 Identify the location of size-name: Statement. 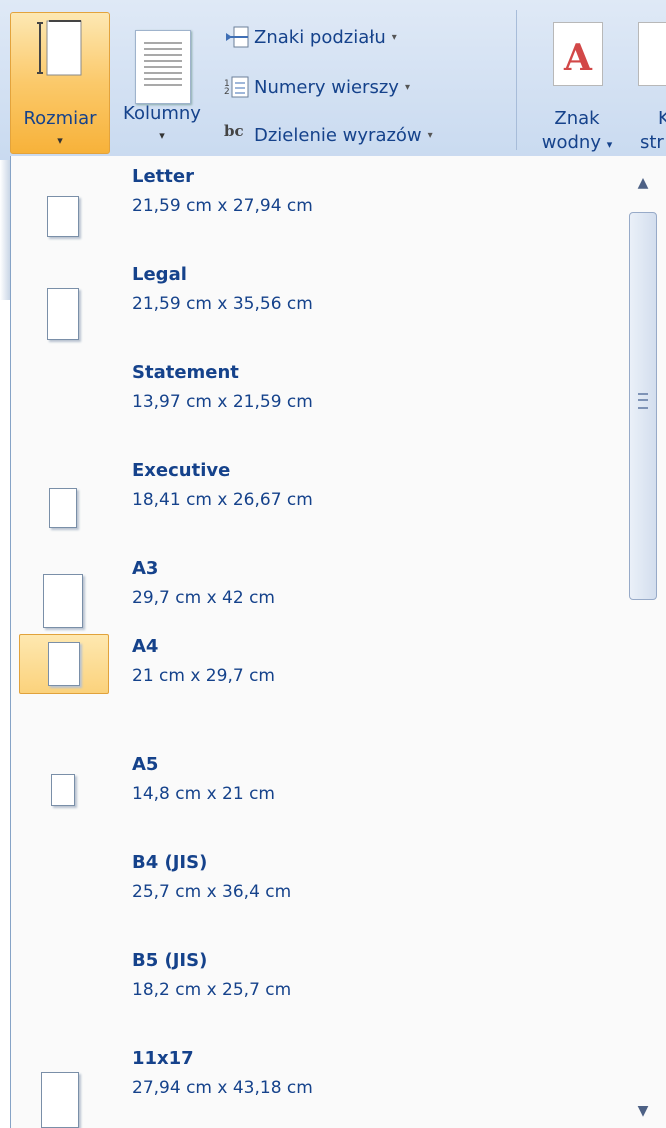
(185, 372).